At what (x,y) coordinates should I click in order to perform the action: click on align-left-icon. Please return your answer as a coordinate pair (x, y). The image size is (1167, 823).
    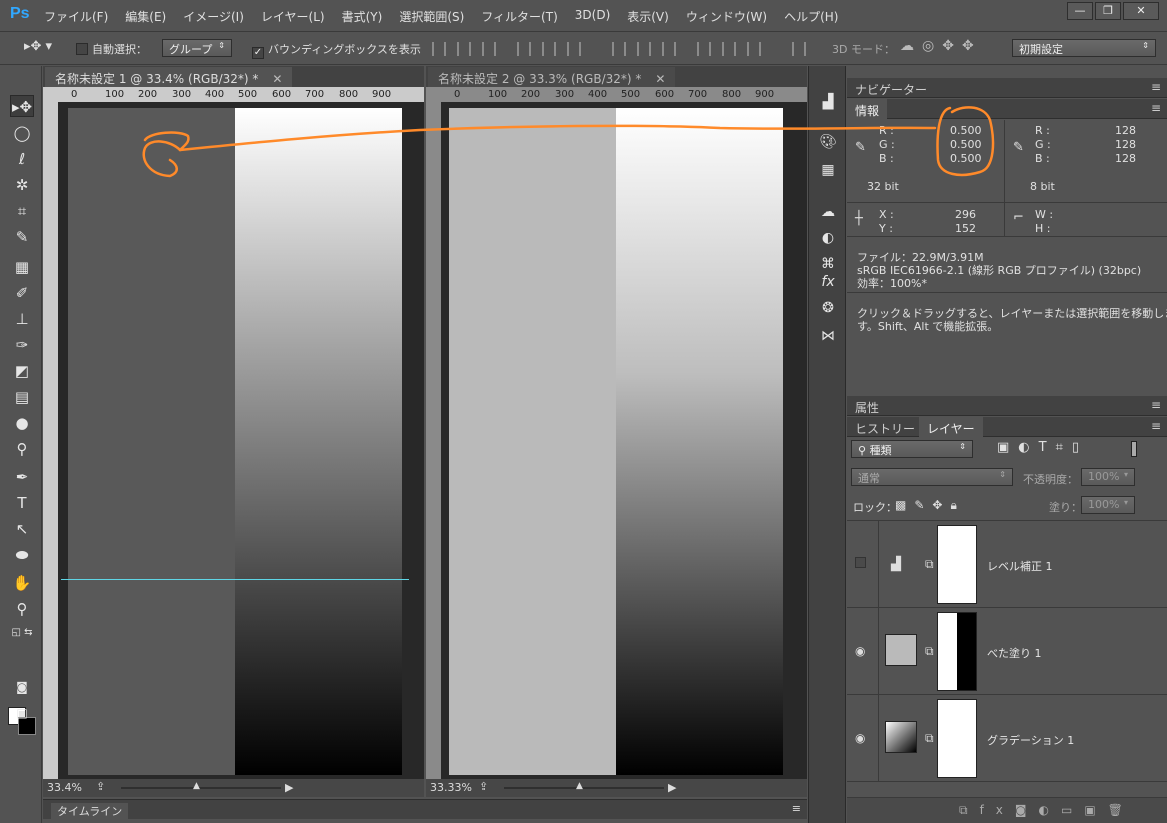
    Looking at the image, I should click on (524, 49).